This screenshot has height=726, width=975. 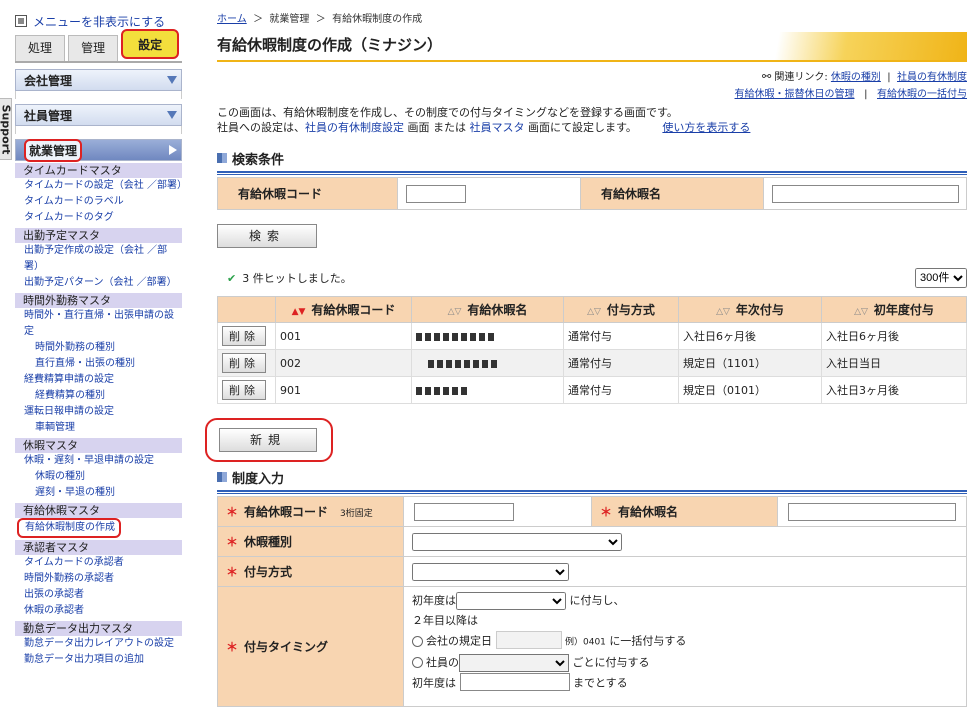 What do you see at coordinates (354, 127) in the screenshot?
I see `link-employee-leave-setting: 社員の有休制度設定` at bounding box center [354, 127].